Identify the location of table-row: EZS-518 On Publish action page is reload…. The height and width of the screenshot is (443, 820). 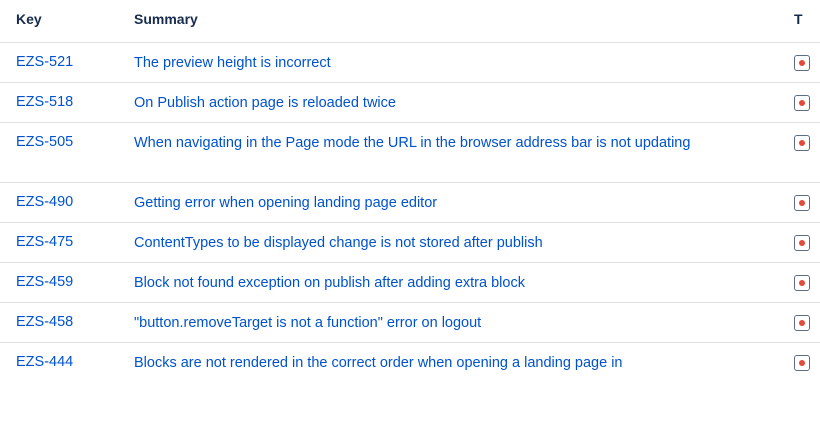
(410, 103).